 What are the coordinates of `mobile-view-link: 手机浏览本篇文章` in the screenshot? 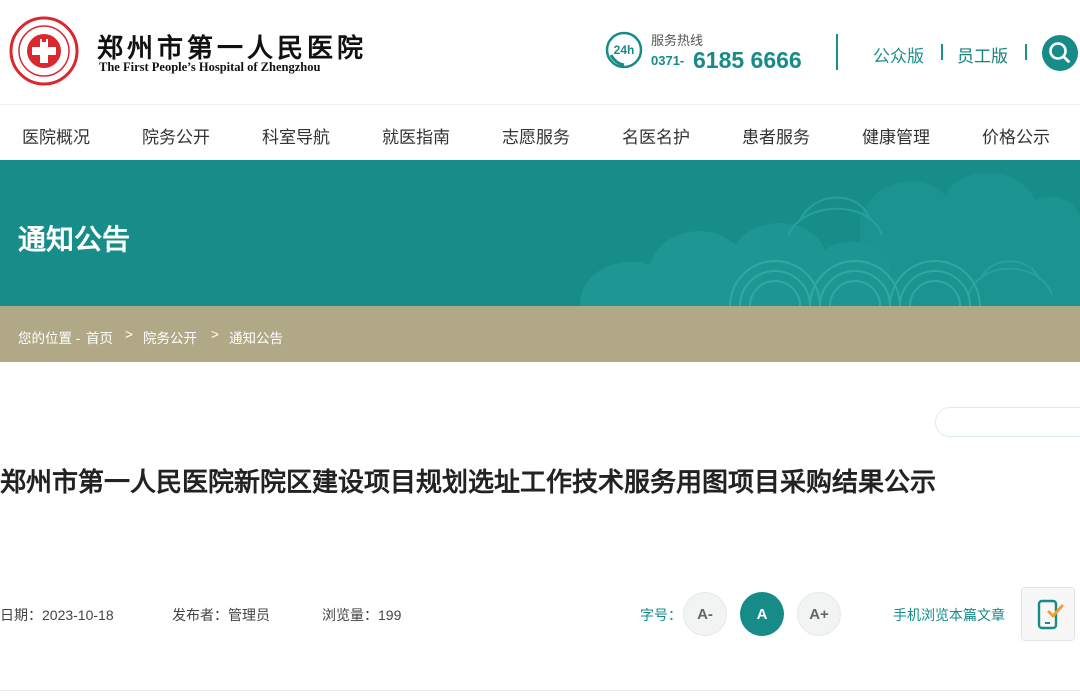 It's located at (949, 615).